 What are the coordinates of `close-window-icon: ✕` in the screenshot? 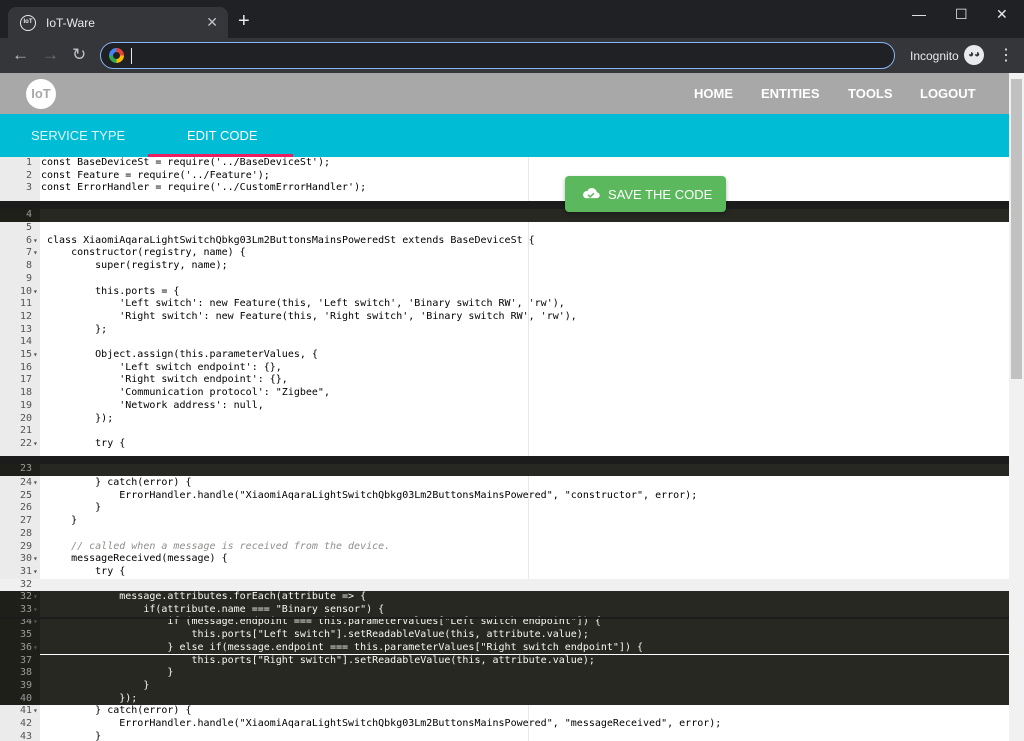 It's located at (1002, 14).